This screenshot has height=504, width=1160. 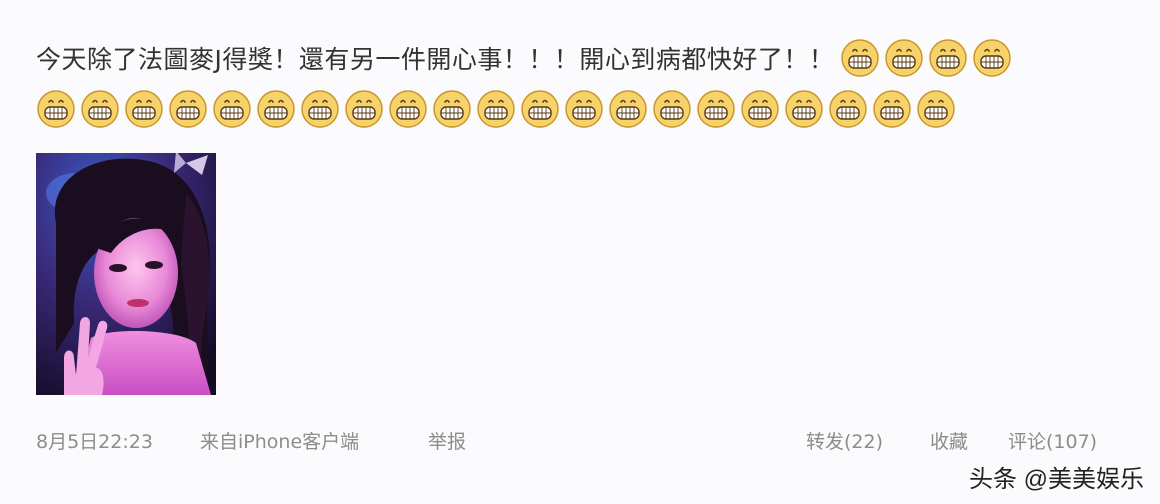 I want to click on post-text-line: 今天除了法圖麥J得獎！還有另一件開心事！！！開心到病都快好了！！, so click(x=526, y=58).